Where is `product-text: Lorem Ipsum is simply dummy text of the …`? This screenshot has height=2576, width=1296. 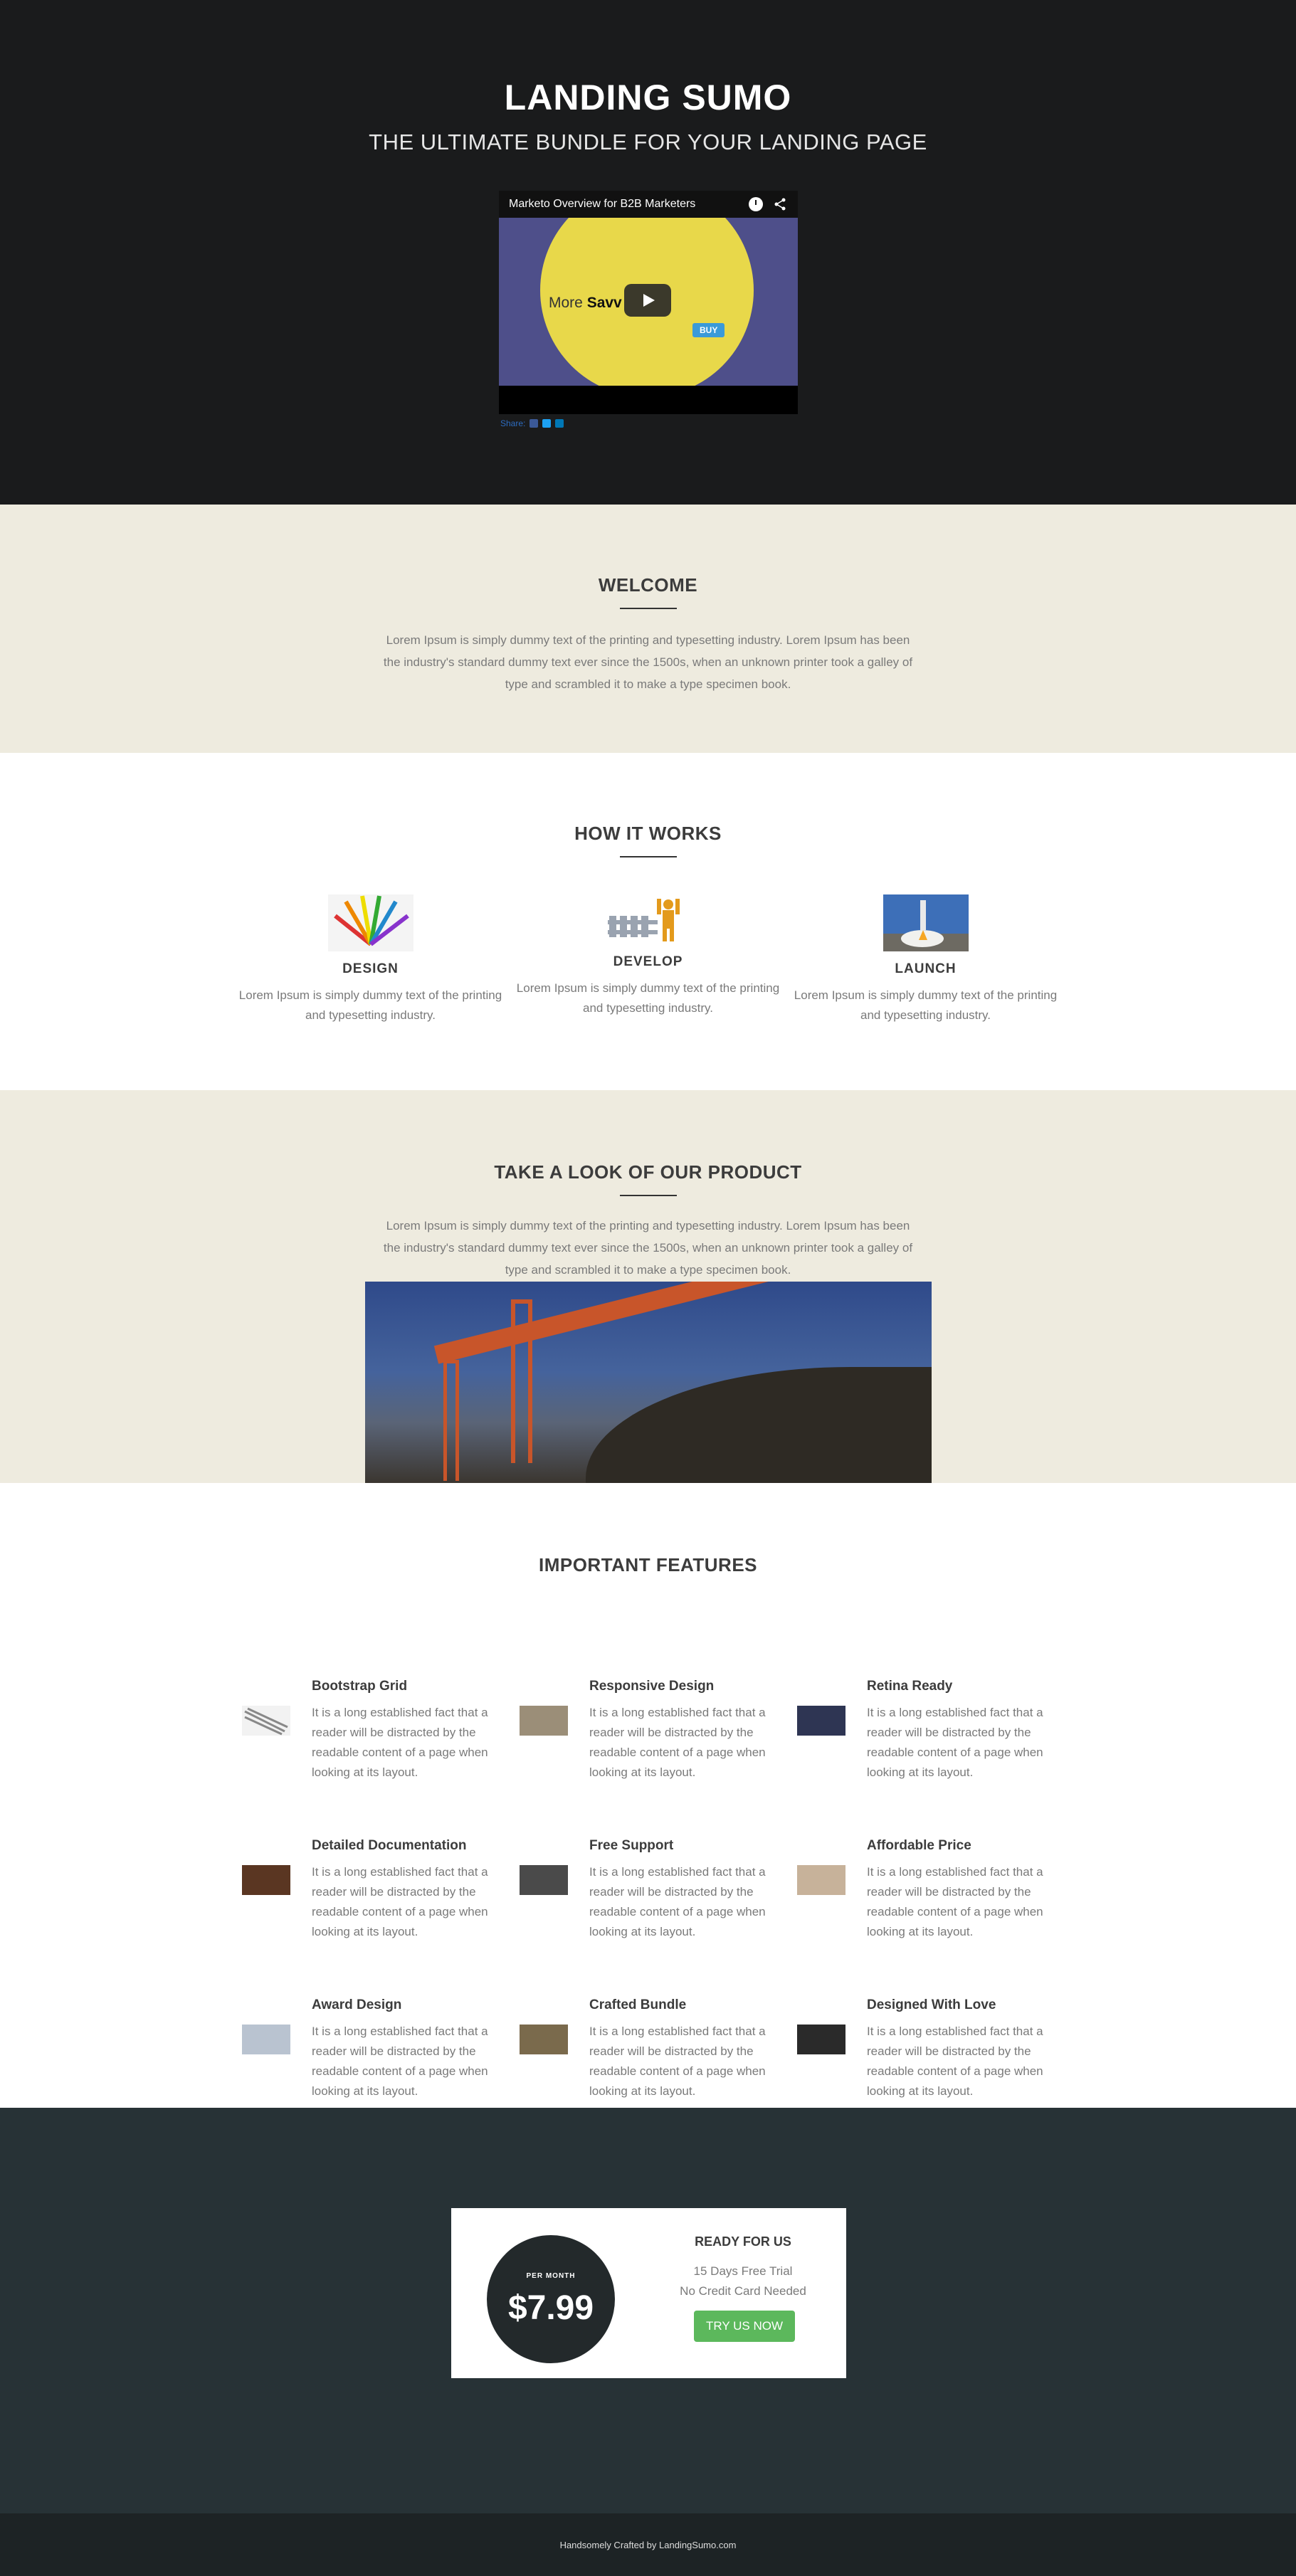
product-text: Lorem Ipsum is simply dummy text of the … is located at coordinates (648, 1248).